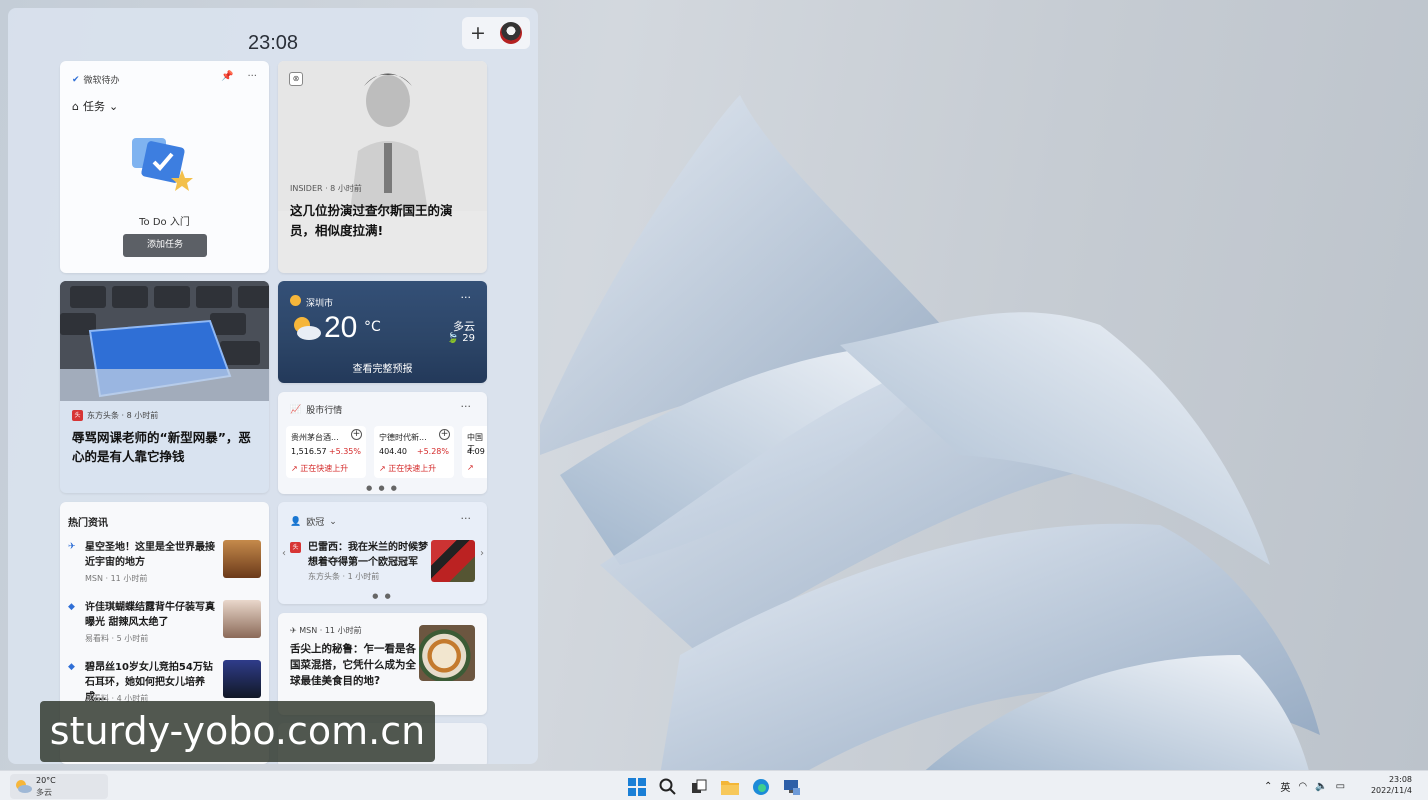  What do you see at coordinates (344, 576) in the screenshot?
I see `news-meta: 东方头条 · 1 小时前` at bounding box center [344, 576].